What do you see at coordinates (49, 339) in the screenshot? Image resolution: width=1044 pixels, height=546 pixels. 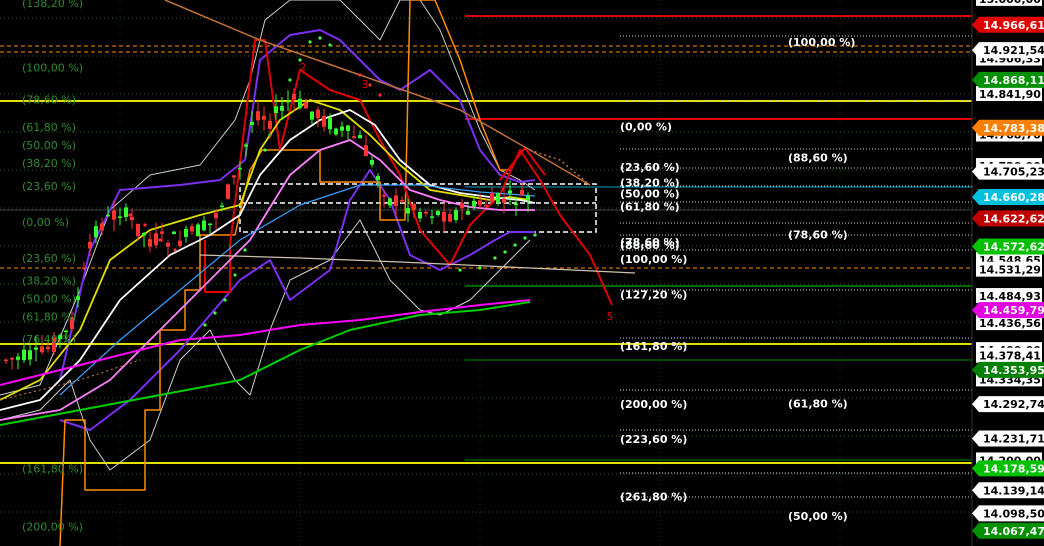 I see `fib-left-label: (76,40 %)` at bounding box center [49, 339].